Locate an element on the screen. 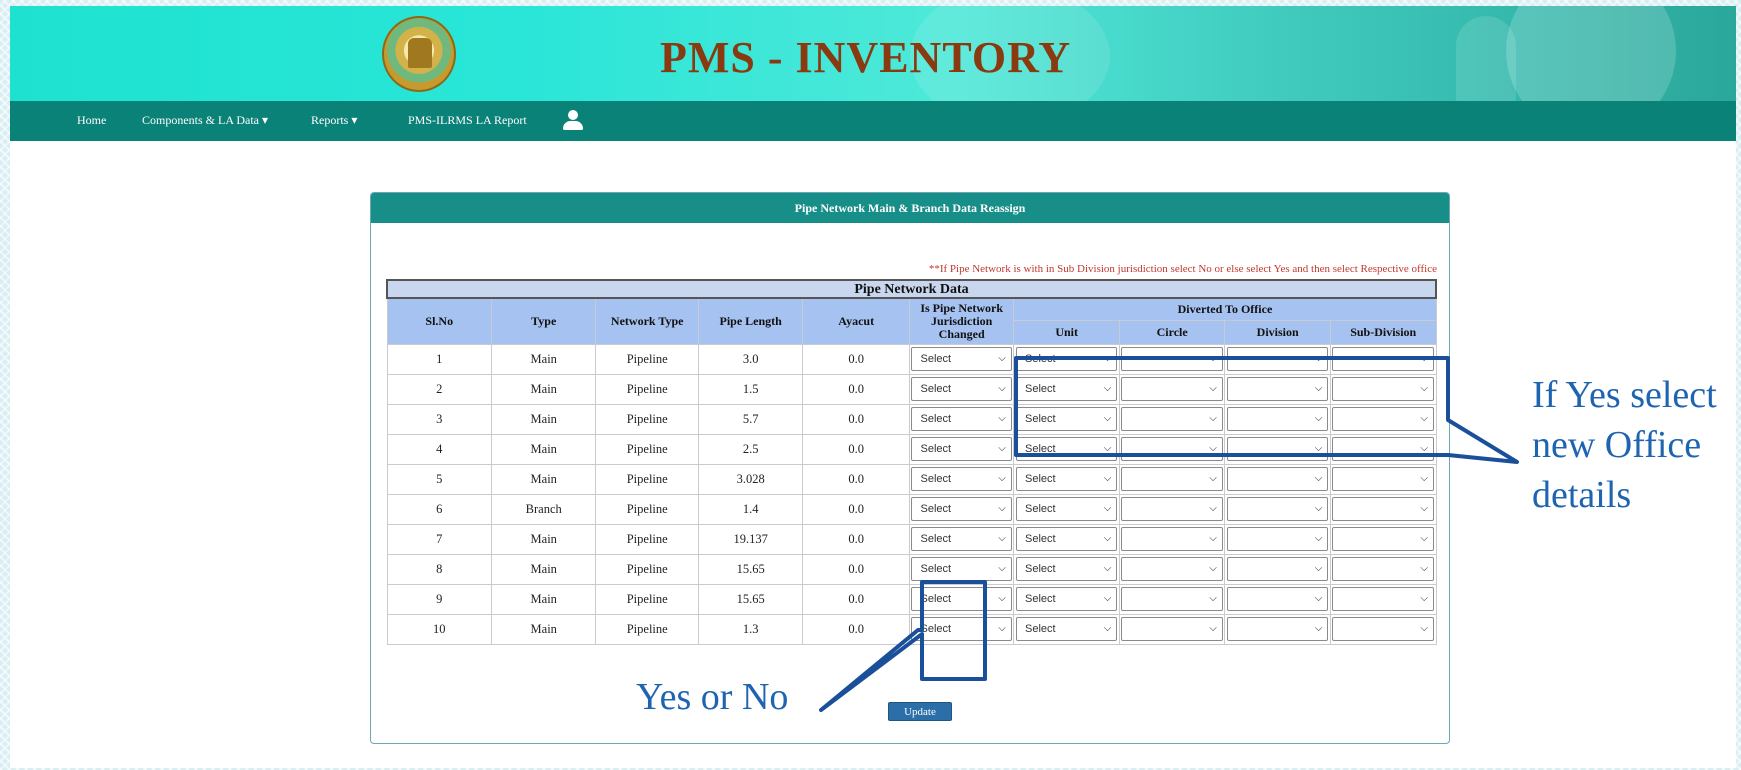  table-row: 10 Main Pipeline 1.3 0.0 Select ⌵ Select ⌵ ⌵ ⌵ ⌵ is located at coordinates (911, 629).